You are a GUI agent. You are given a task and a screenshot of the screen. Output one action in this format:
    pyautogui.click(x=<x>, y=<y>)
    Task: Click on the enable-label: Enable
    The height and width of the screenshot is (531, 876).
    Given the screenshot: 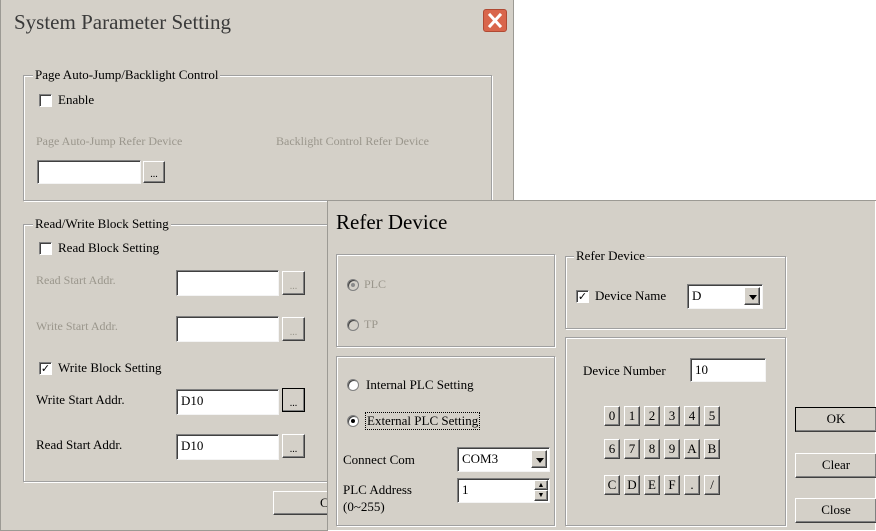 What is the action you would take?
    pyautogui.click(x=76, y=99)
    